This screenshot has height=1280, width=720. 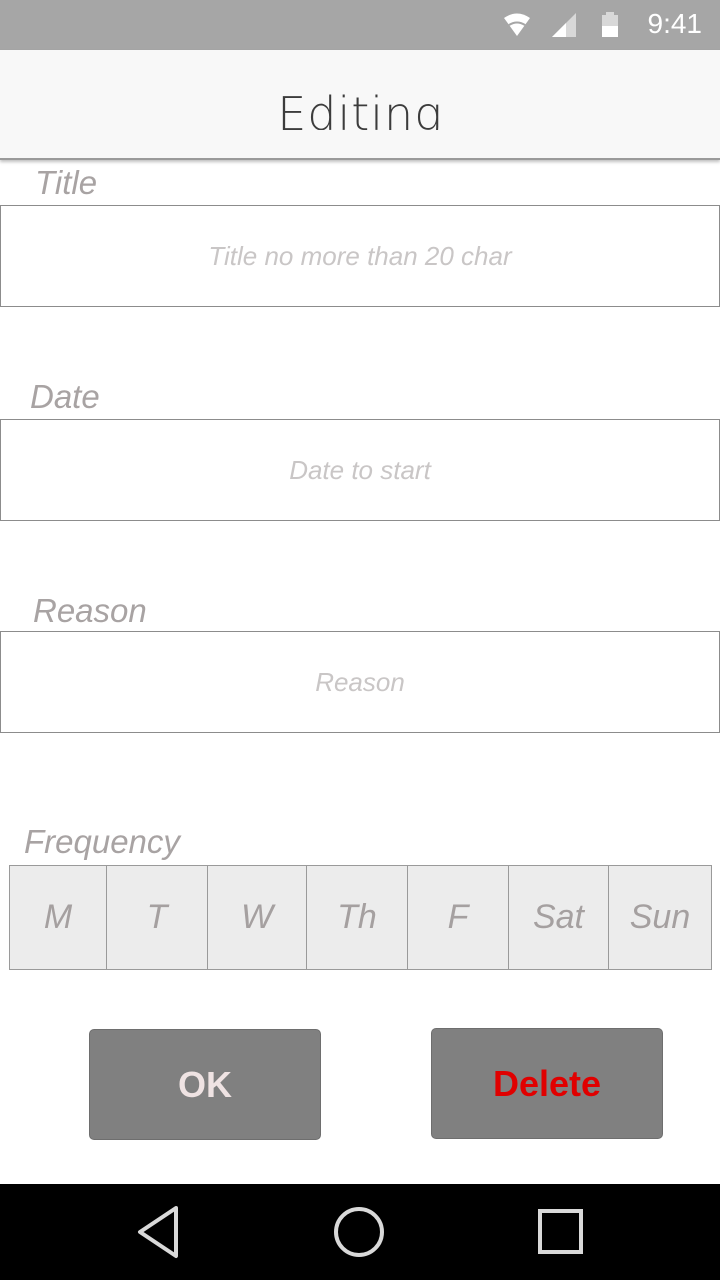 I want to click on frequency-day-selector: M T W Th F Sat Sun, so click(x=360, y=917).